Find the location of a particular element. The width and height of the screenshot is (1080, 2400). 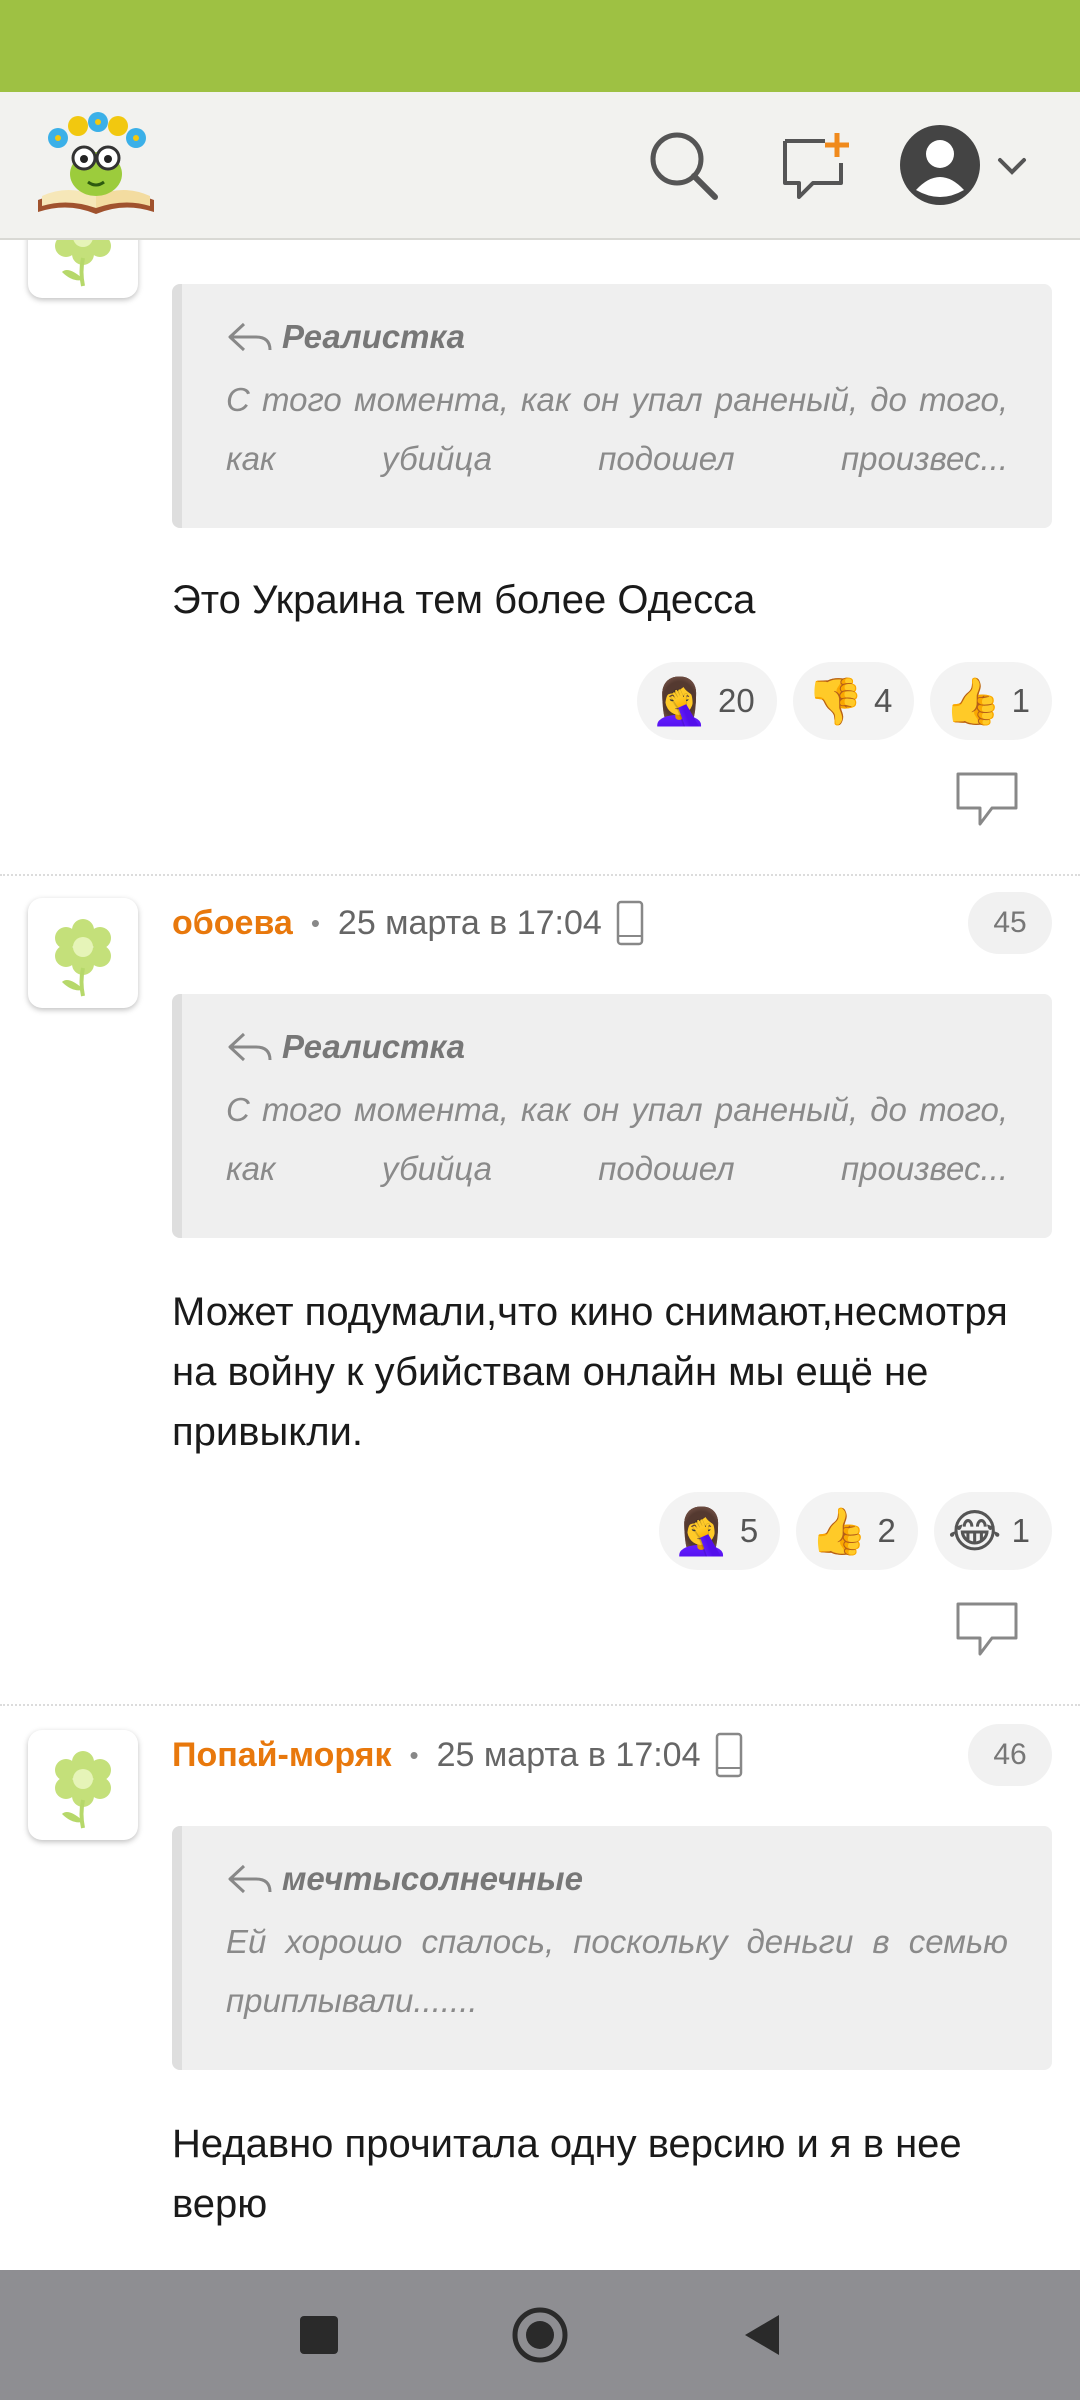

comment-text: Это Украина тем более Одесса is located at coordinates (464, 600).